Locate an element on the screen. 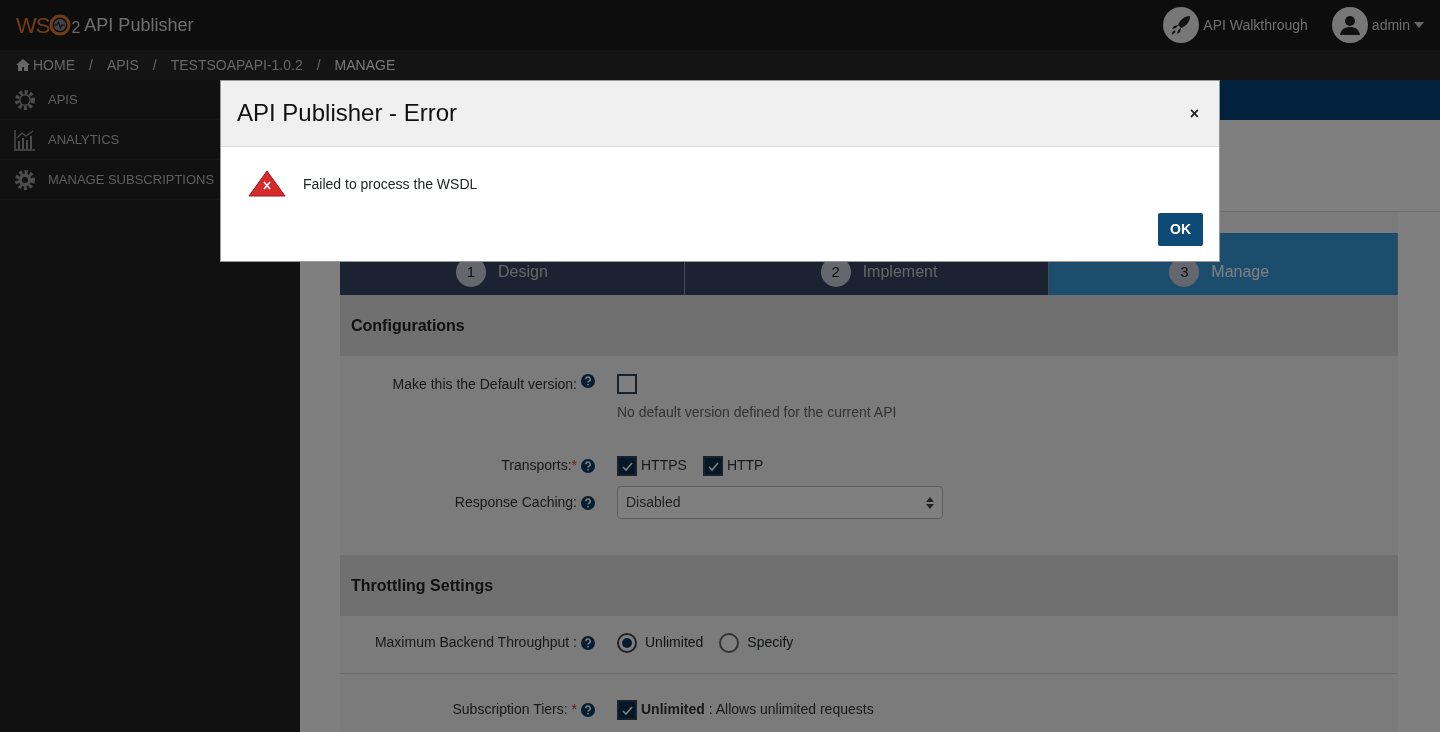  option-label: HTTP is located at coordinates (745, 465).